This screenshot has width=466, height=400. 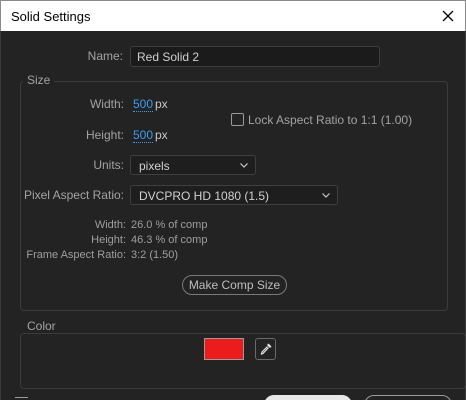 What do you see at coordinates (330, 120) in the screenshot?
I see `lock-aspect-label: Lock Aspect Ratio to 1:1 (1.00)` at bounding box center [330, 120].